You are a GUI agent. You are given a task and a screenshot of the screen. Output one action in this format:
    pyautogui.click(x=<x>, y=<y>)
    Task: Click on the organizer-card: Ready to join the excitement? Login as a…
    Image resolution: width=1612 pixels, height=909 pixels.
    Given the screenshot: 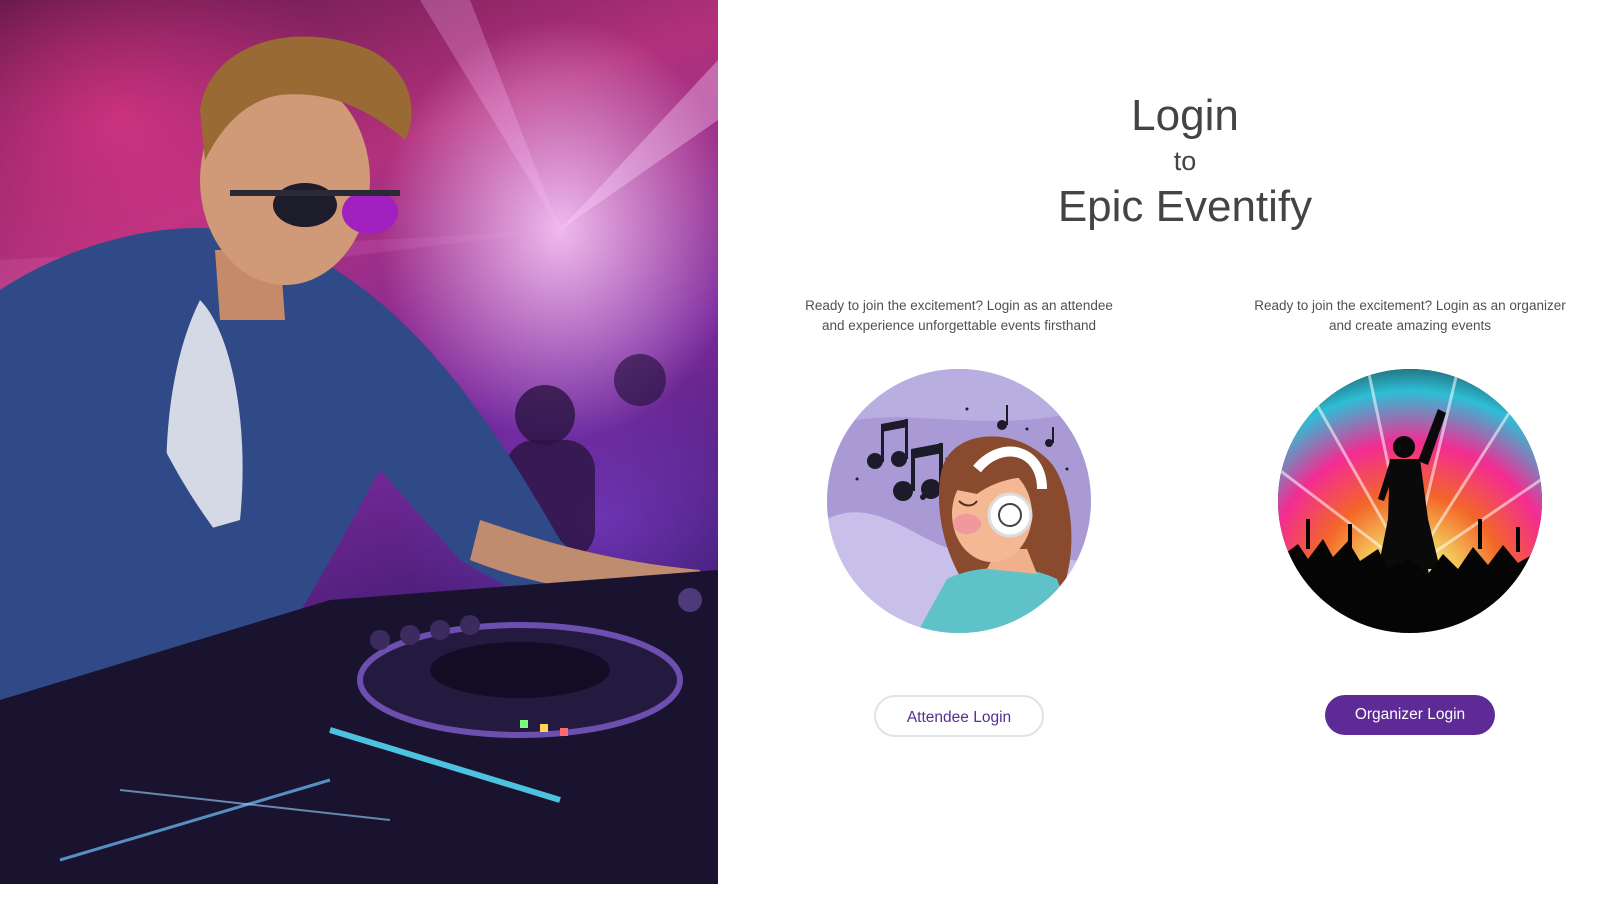 What is the action you would take?
    pyautogui.click(x=1410, y=515)
    